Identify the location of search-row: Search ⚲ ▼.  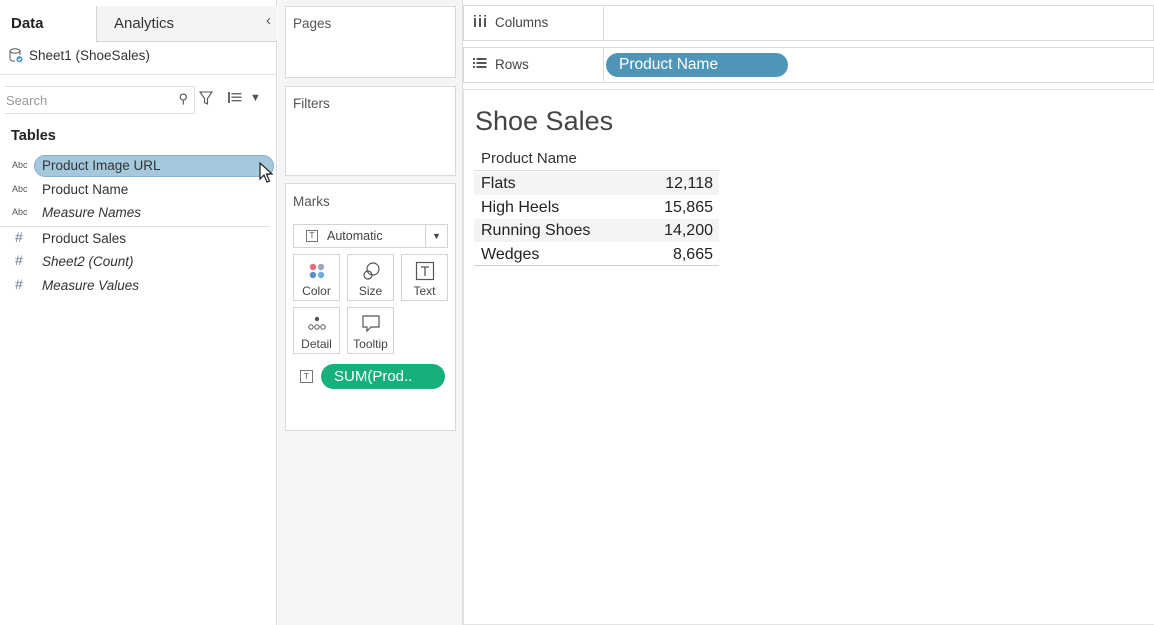
(138, 100).